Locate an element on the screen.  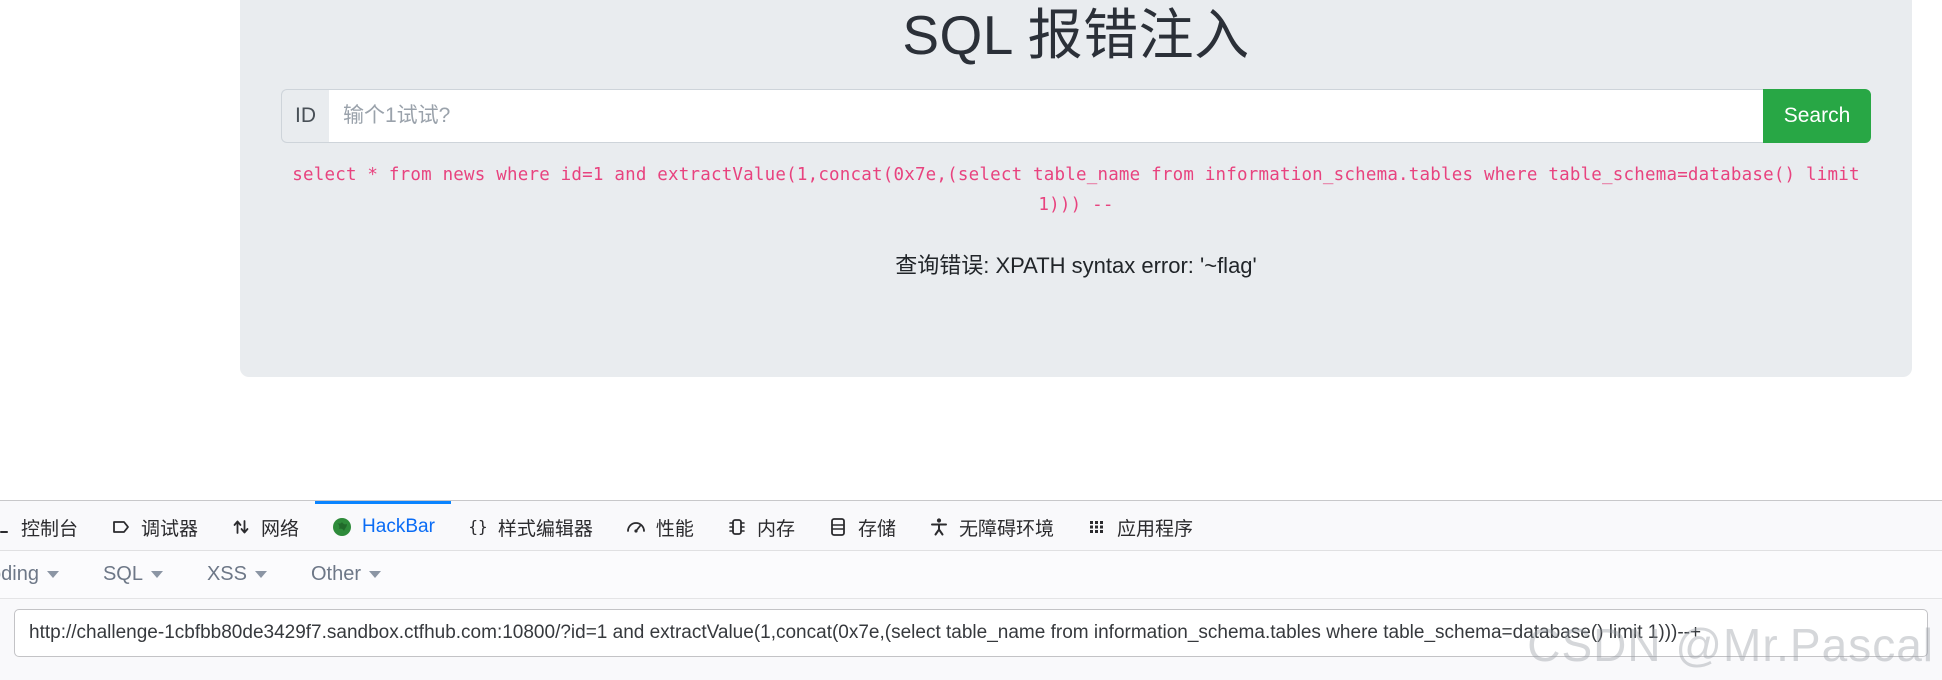
hackbar-menu-label: SQL is located at coordinates (122, 574).